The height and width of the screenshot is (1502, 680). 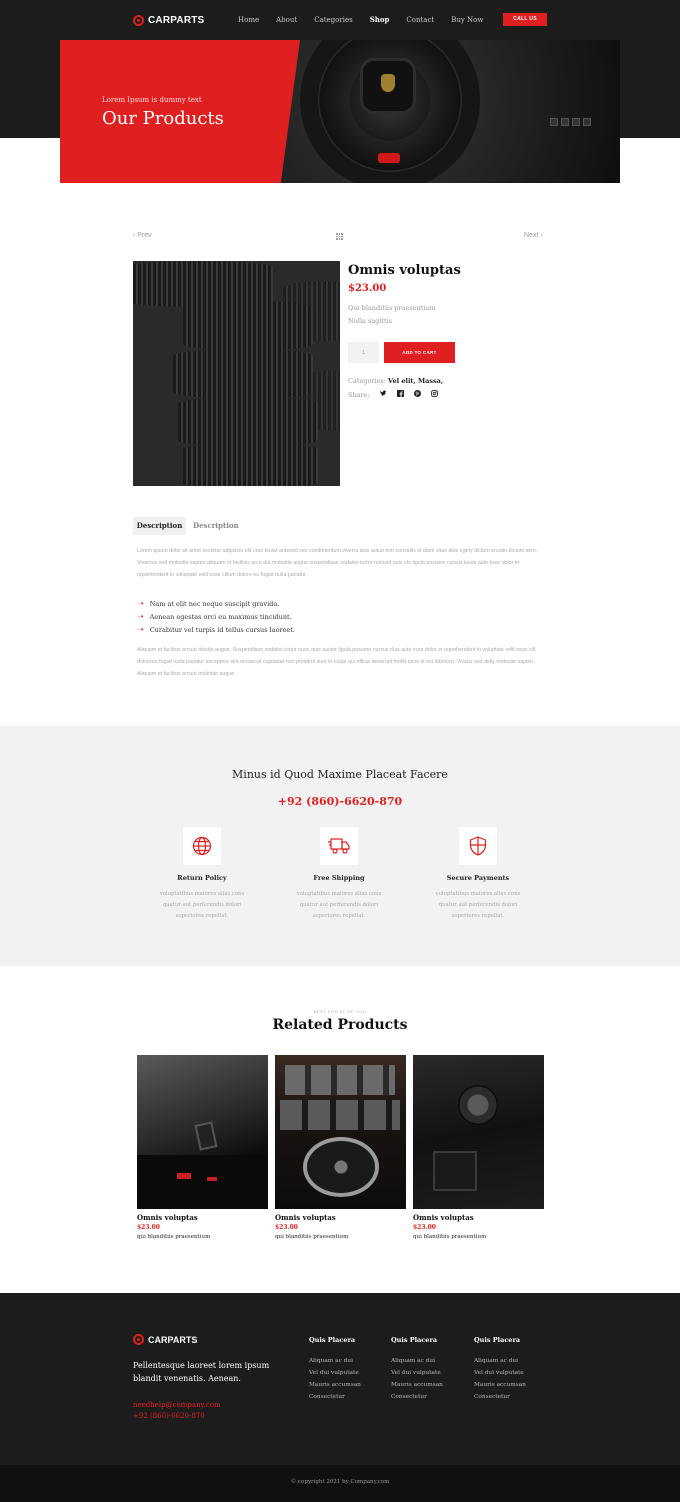 I want to click on brand-badge, so click(x=388, y=83).